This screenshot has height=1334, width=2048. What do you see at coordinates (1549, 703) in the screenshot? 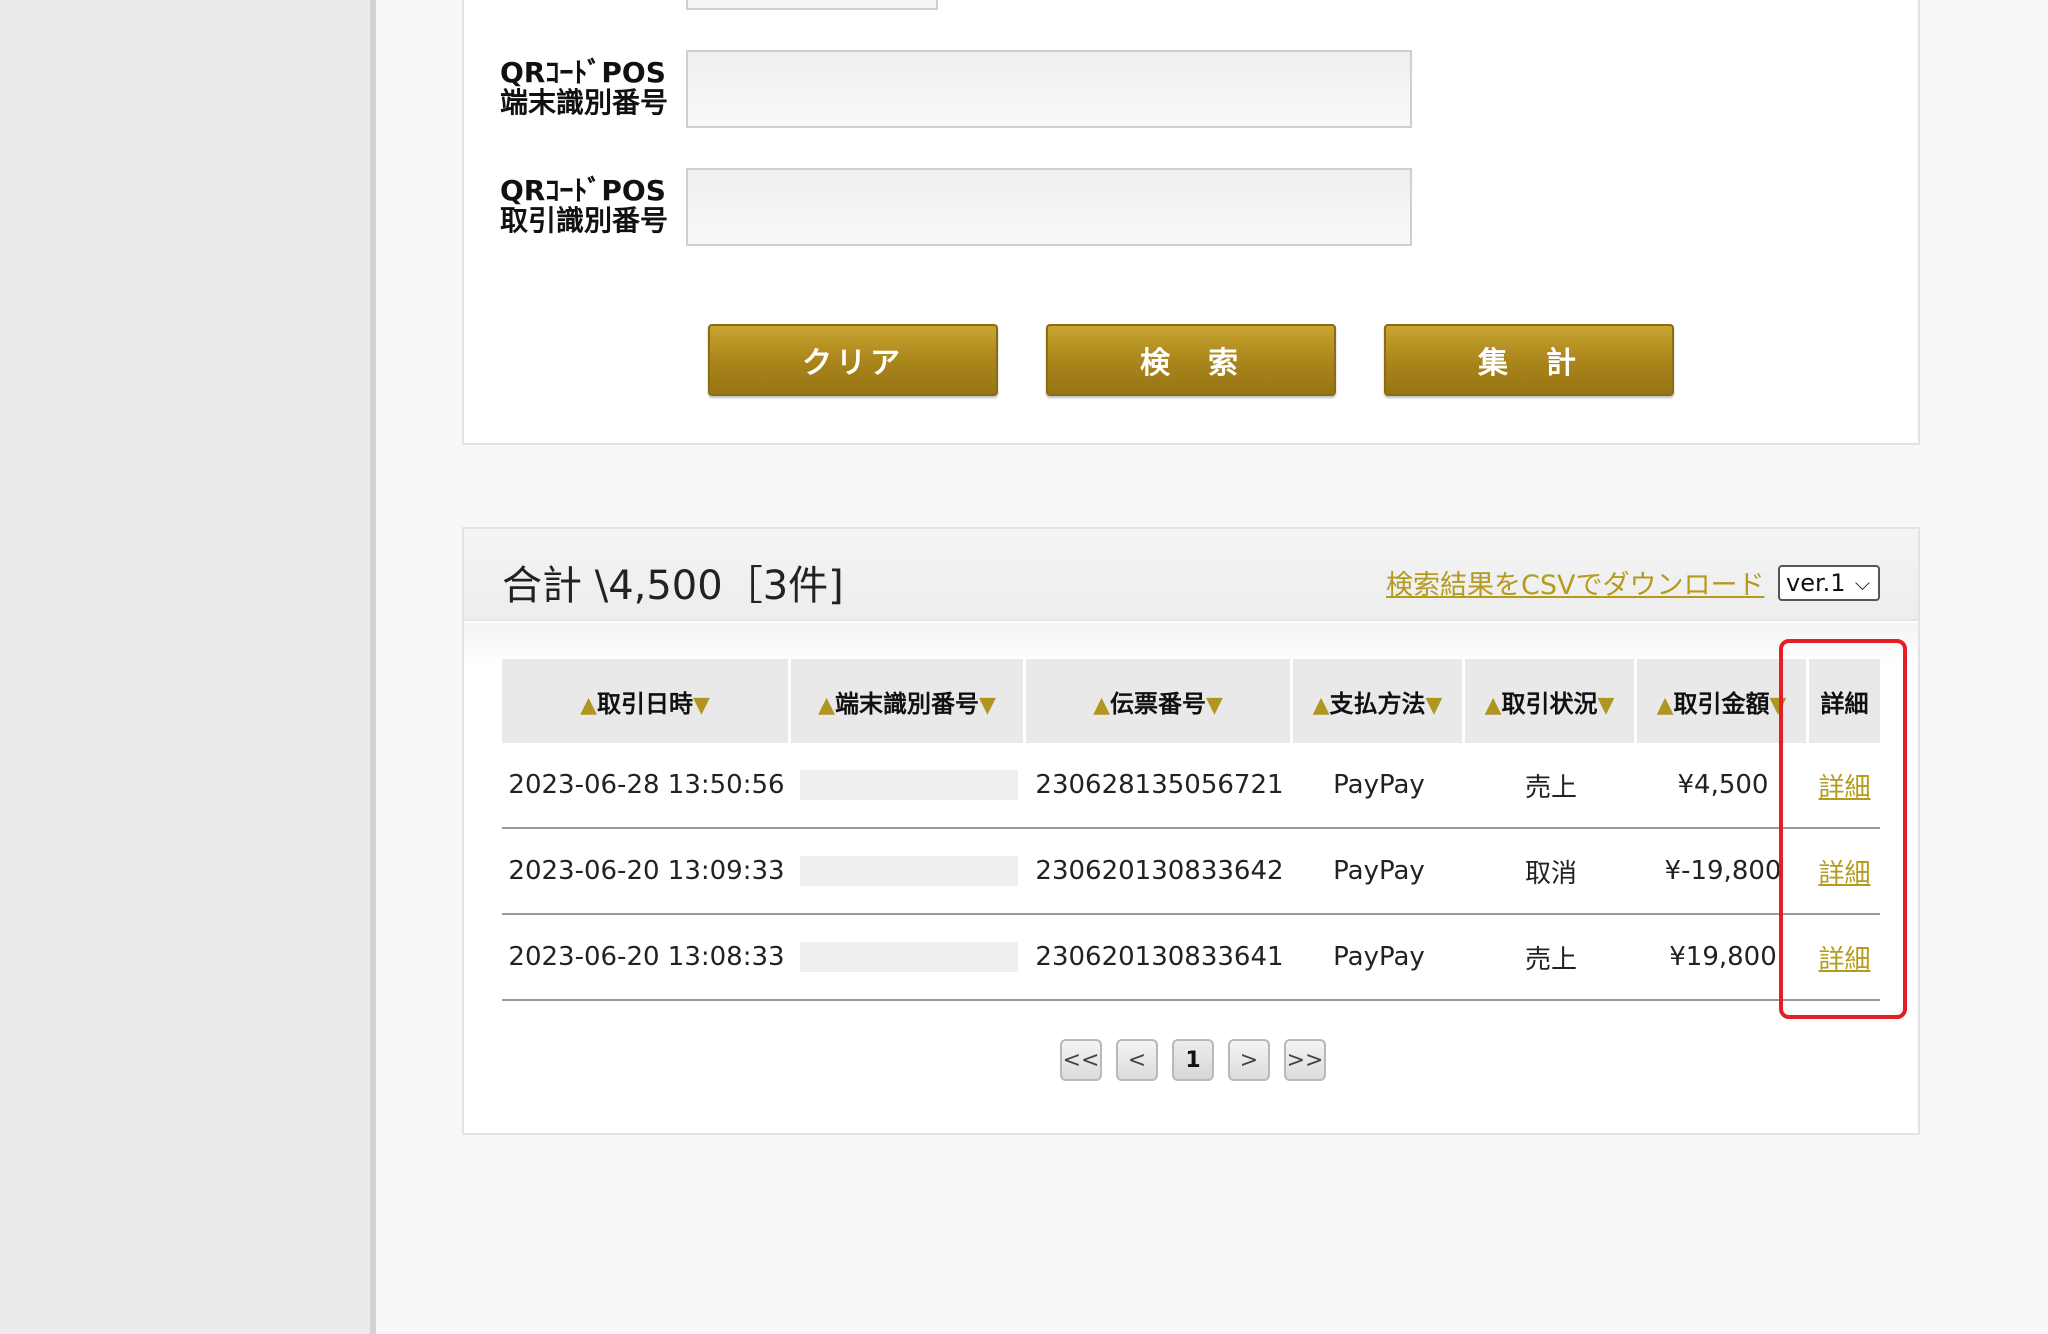
I see `col-label: 取引状況` at bounding box center [1549, 703].